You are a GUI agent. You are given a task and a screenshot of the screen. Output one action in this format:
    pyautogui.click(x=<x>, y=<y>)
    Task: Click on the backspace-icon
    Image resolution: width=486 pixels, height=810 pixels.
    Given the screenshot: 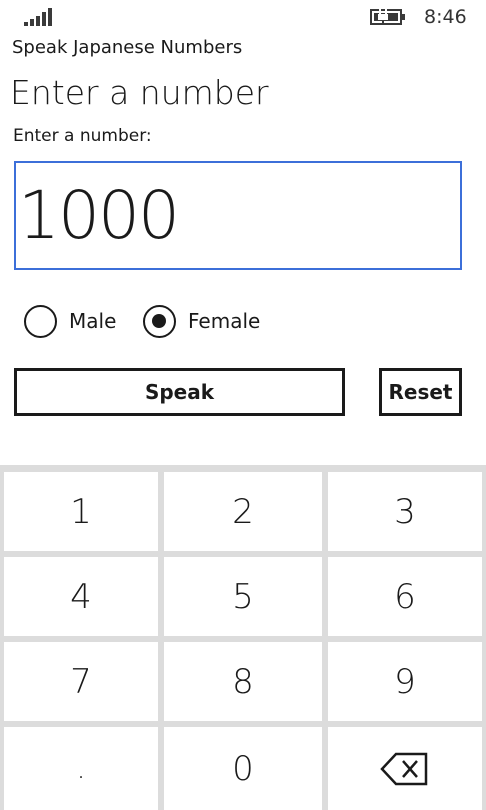 What is the action you would take?
    pyautogui.click(x=404, y=768)
    